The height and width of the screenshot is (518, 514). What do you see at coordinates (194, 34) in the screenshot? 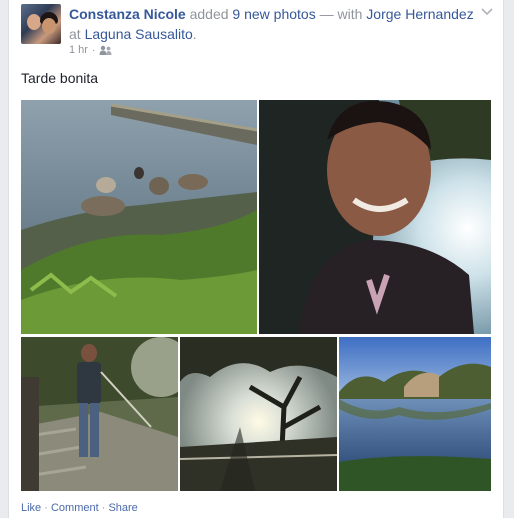
I see `trailing-period: .` at bounding box center [194, 34].